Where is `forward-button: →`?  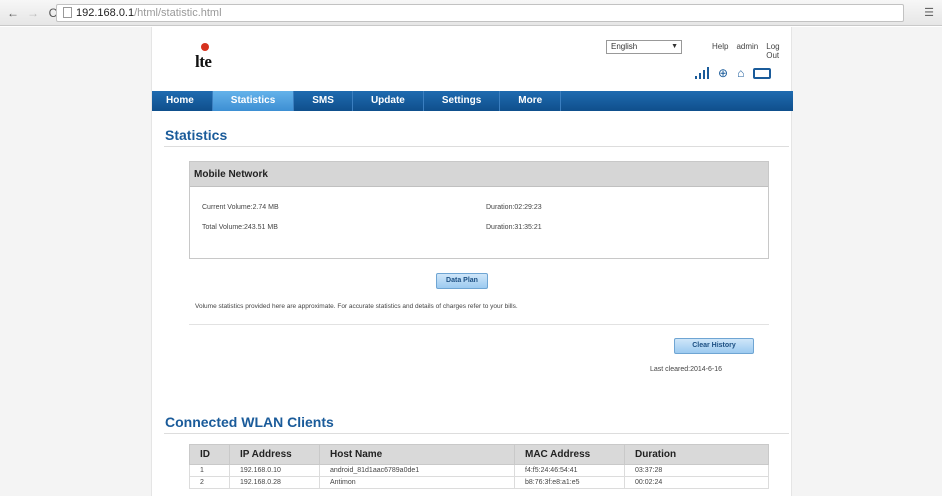 forward-button: → is located at coordinates (33, 13).